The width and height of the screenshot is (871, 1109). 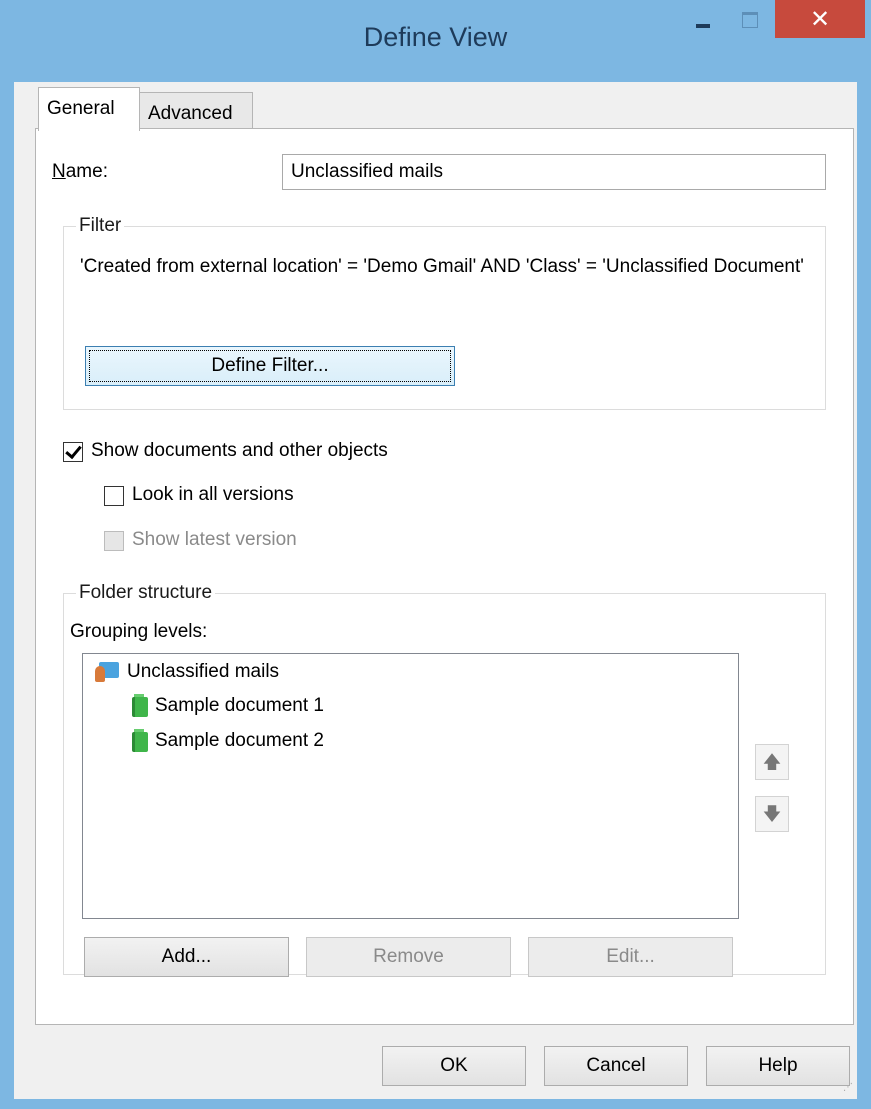 I want to click on view-folder-icon, so click(x=108, y=672).